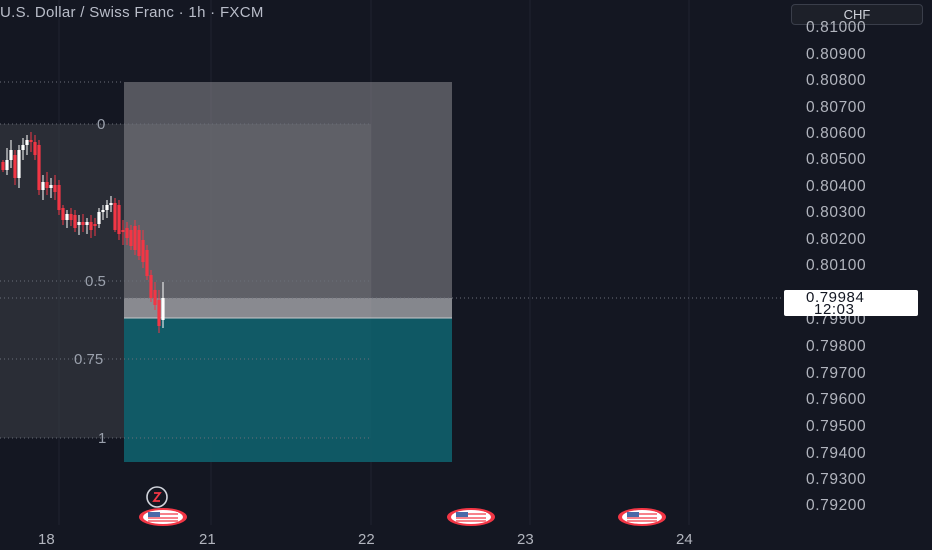 This screenshot has height=550, width=932. What do you see at coordinates (836, 133) in the screenshot?
I see `price-axis-label: 0.80600` at bounding box center [836, 133].